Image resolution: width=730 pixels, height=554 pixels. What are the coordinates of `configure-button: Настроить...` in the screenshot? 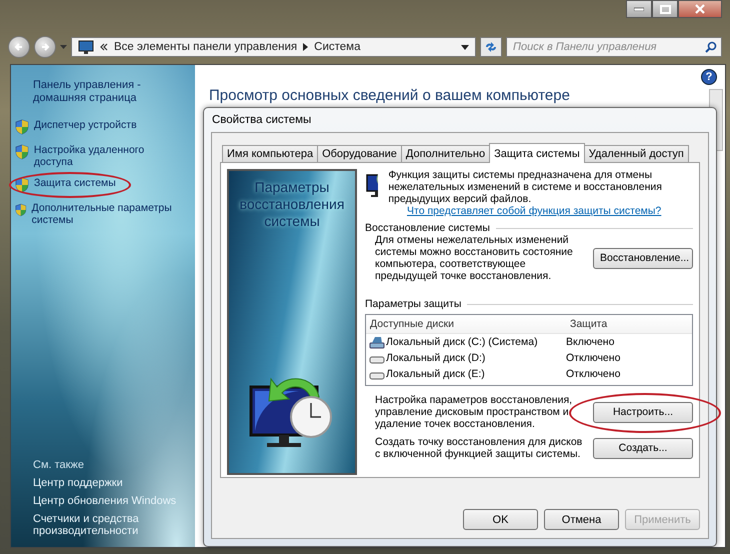 It's located at (643, 412).